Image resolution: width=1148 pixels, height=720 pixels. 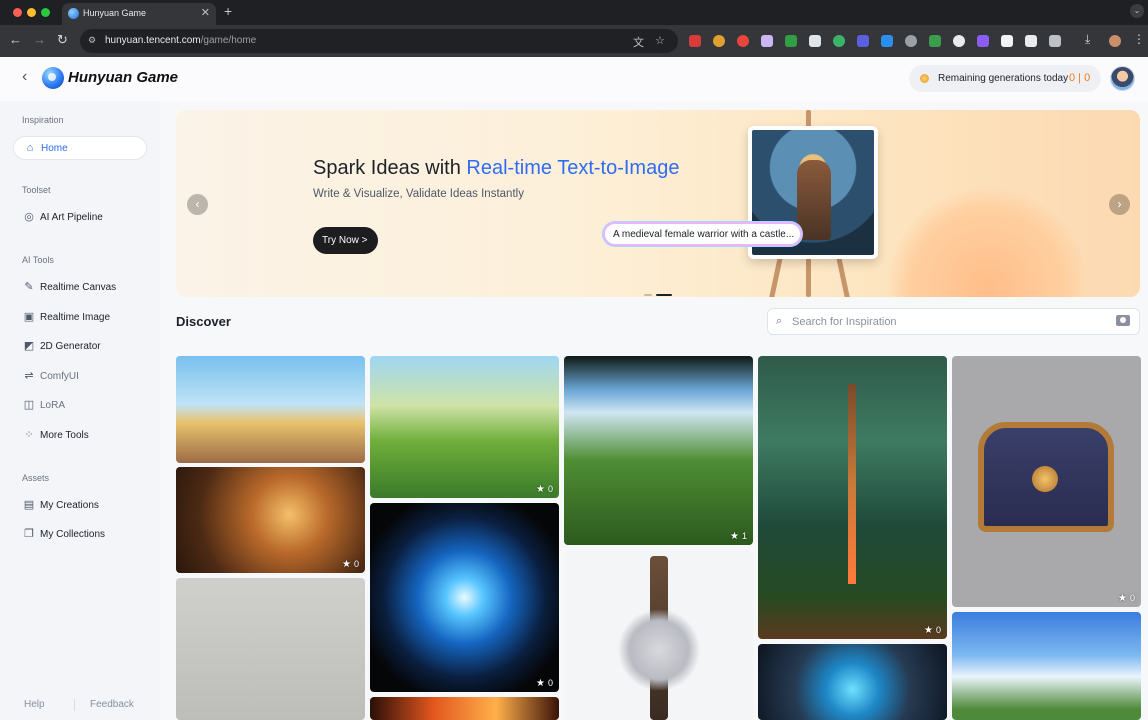 I want to click on comfyui-icon: ⇌, so click(x=29, y=376).